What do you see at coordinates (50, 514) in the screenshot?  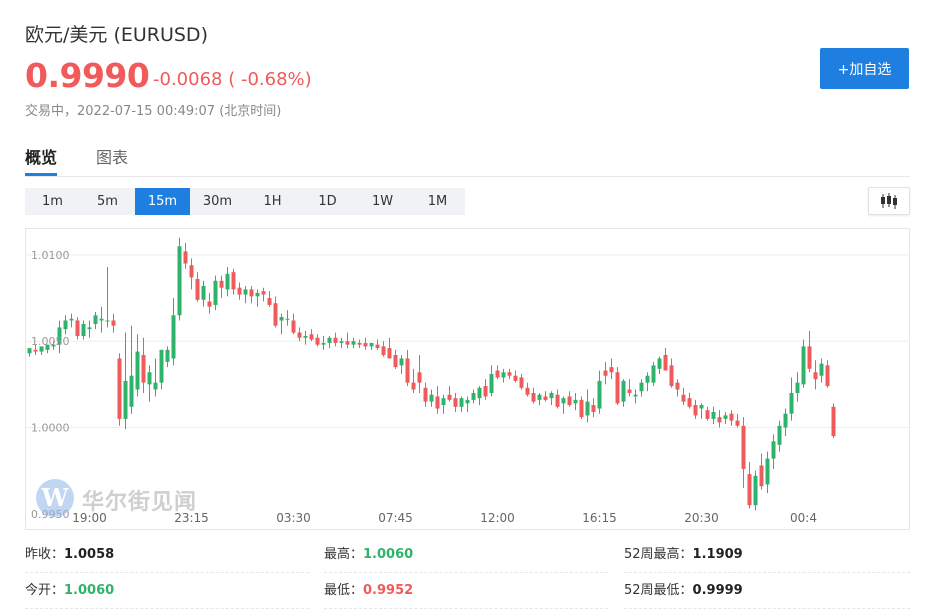 I see `y-tick-label: 0.9950` at bounding box center [50, 514].